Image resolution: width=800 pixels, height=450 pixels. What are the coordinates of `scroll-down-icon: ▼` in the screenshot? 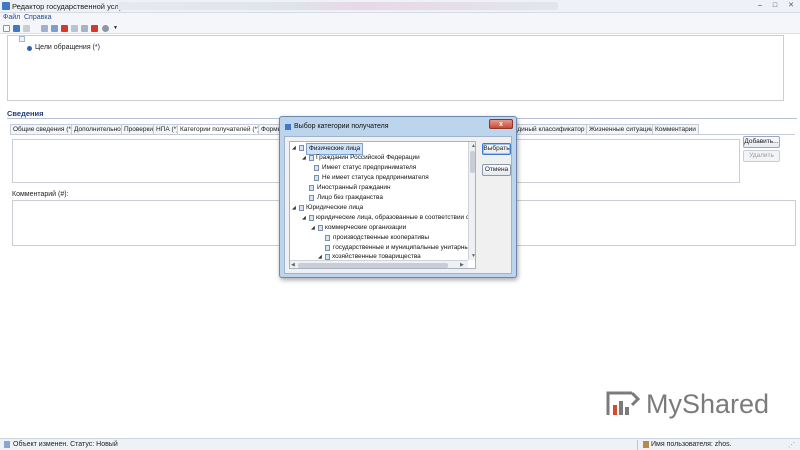 It's located at (473, 256).